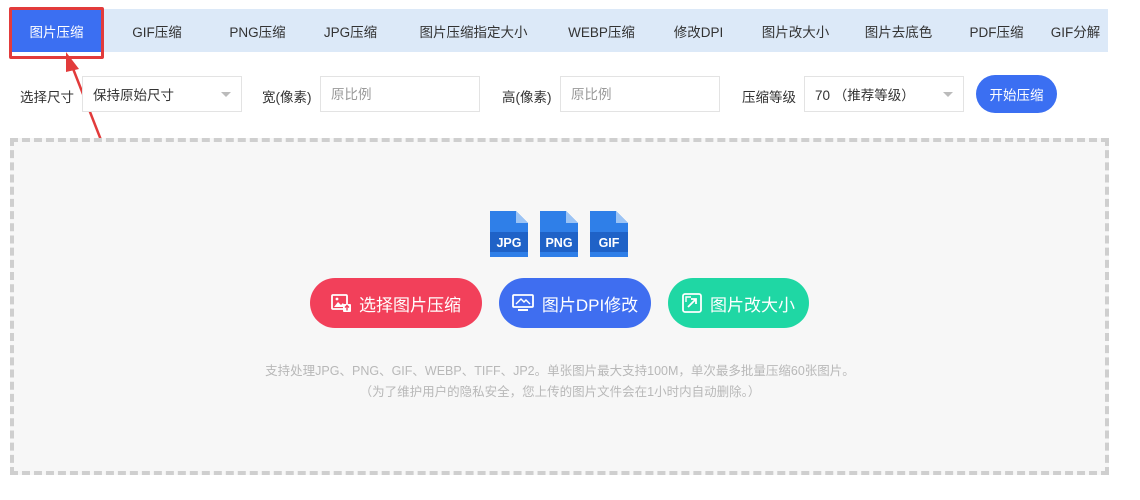 Image resolution: width=1140 pixels, height=500 pixels. Describe the element at coordinates (609, 243) in the screenshot. I see `gif-file-label: GIF` at that location.